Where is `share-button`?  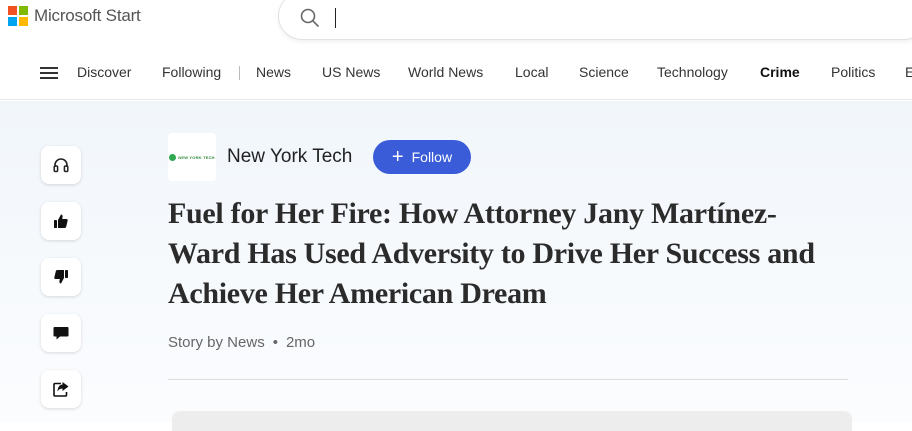
share-button is located at coordinates (61, 389).